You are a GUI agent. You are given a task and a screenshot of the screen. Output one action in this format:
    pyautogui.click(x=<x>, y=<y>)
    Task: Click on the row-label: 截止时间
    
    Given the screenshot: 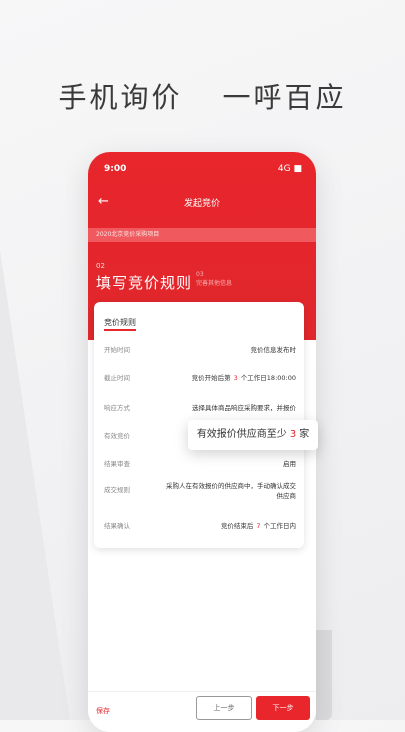 What is the action you would take?
    pyautogui.click(x=117, y=378)
    